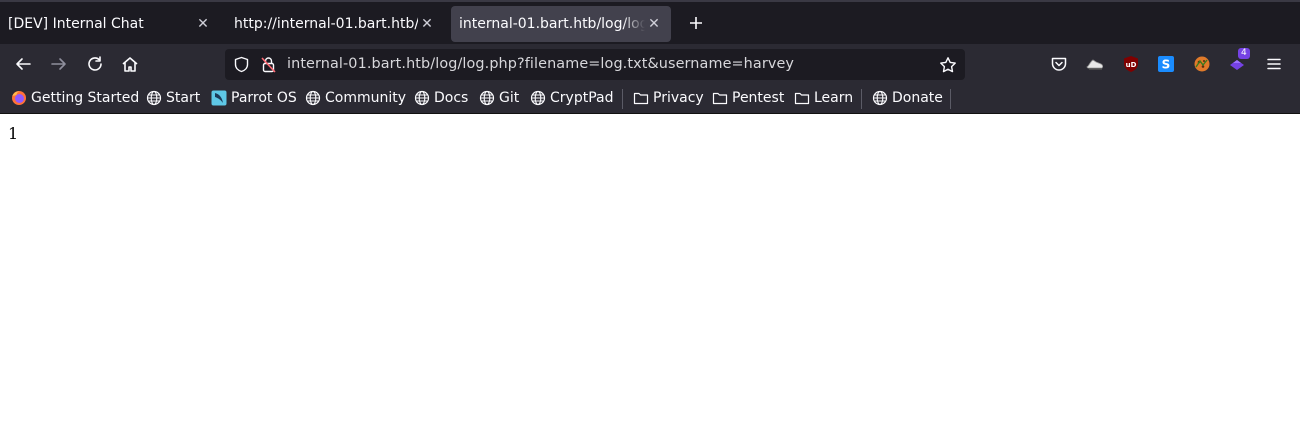  I want to click on bookmark-label: CryptPad, so click(582, 98).